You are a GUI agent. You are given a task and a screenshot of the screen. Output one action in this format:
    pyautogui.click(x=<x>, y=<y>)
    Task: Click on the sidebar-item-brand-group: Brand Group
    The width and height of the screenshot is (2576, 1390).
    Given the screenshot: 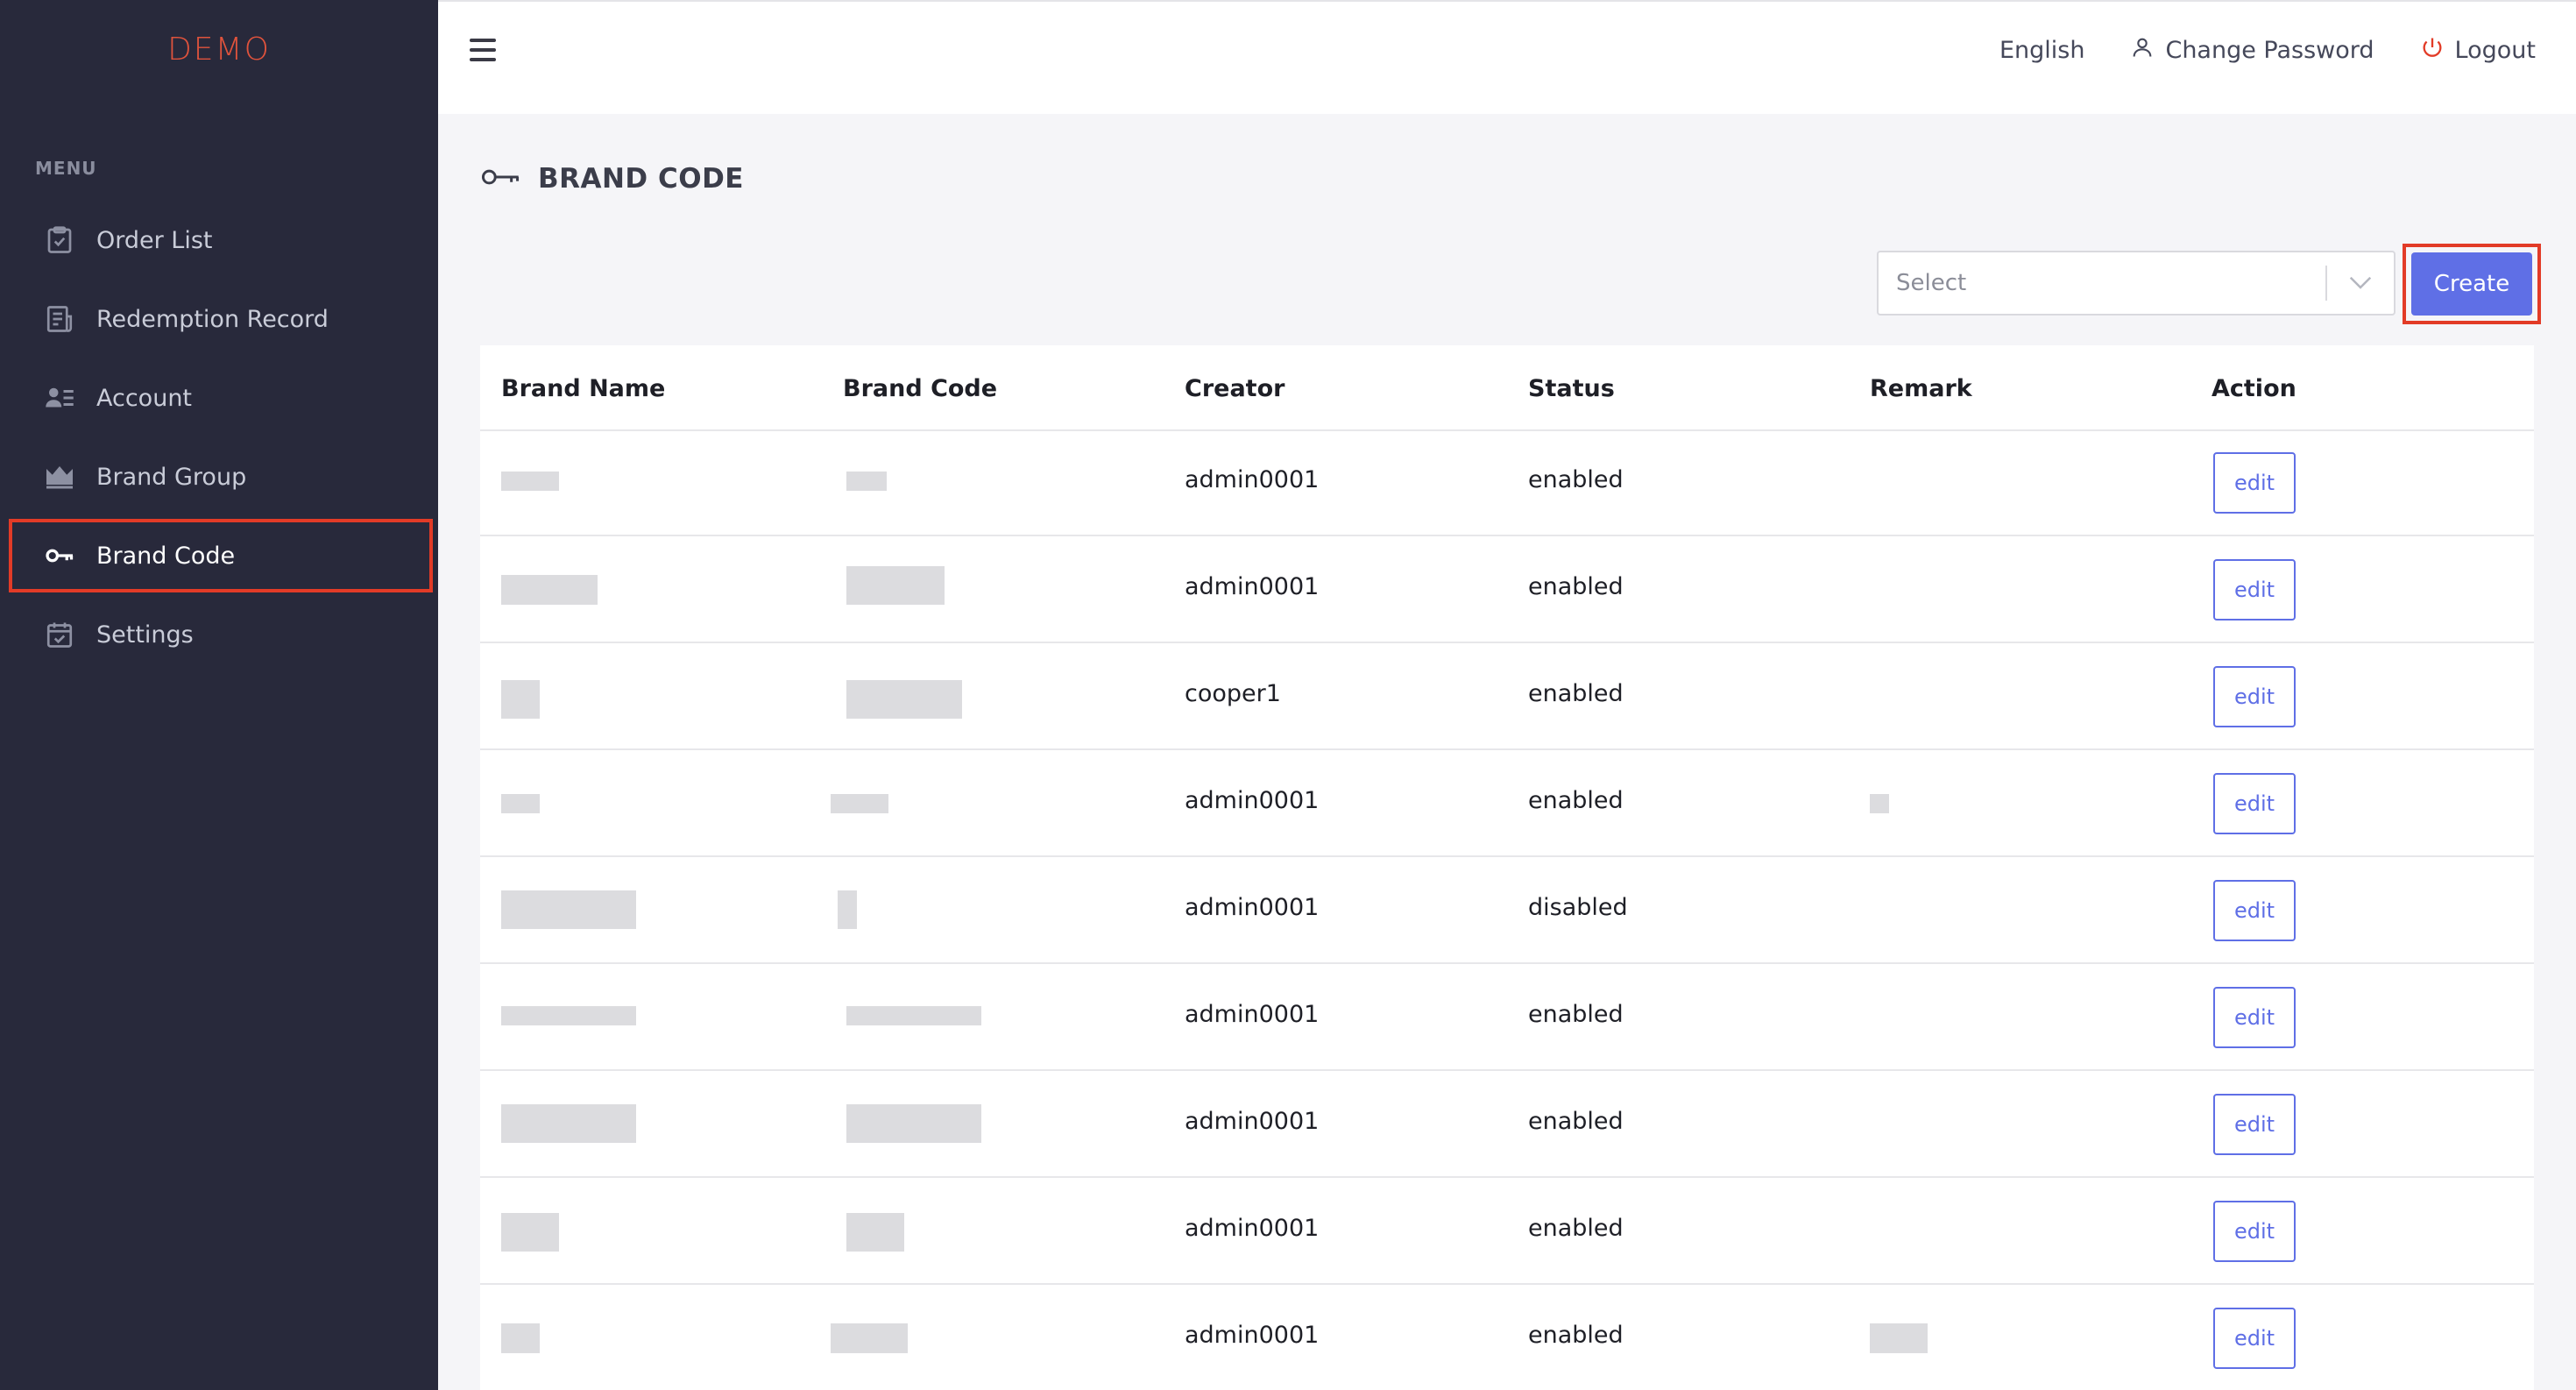 What is the action you would take?
    pyautogui.click(x=221, y=477)
    